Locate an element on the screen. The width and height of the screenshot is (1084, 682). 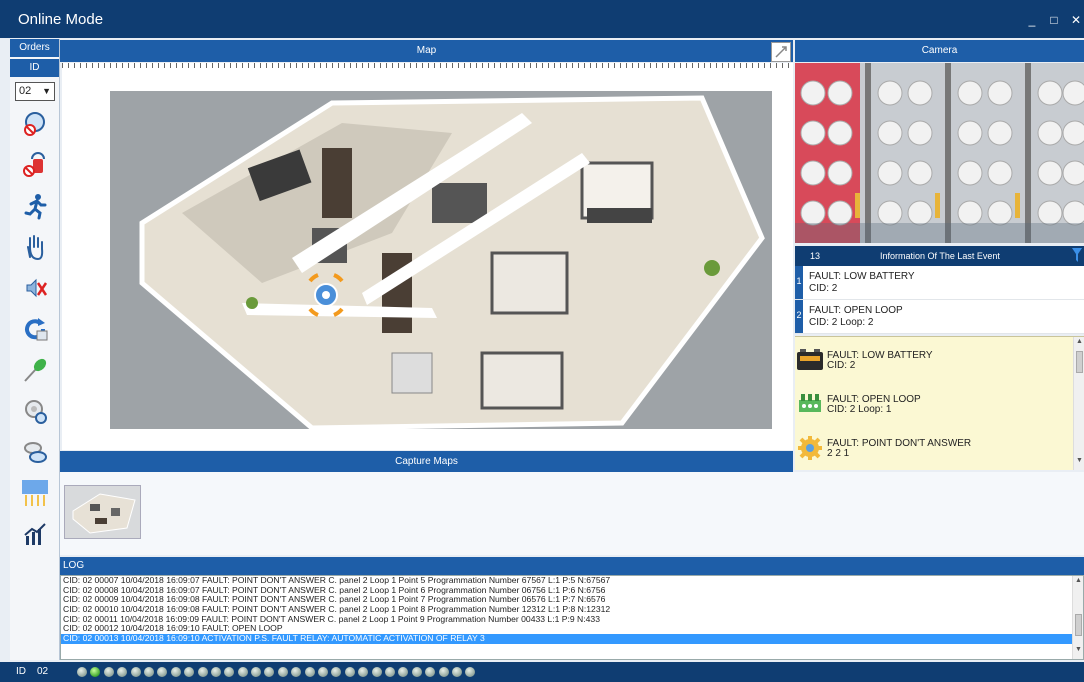
detector-test-button is located at coordinates (35, 452).